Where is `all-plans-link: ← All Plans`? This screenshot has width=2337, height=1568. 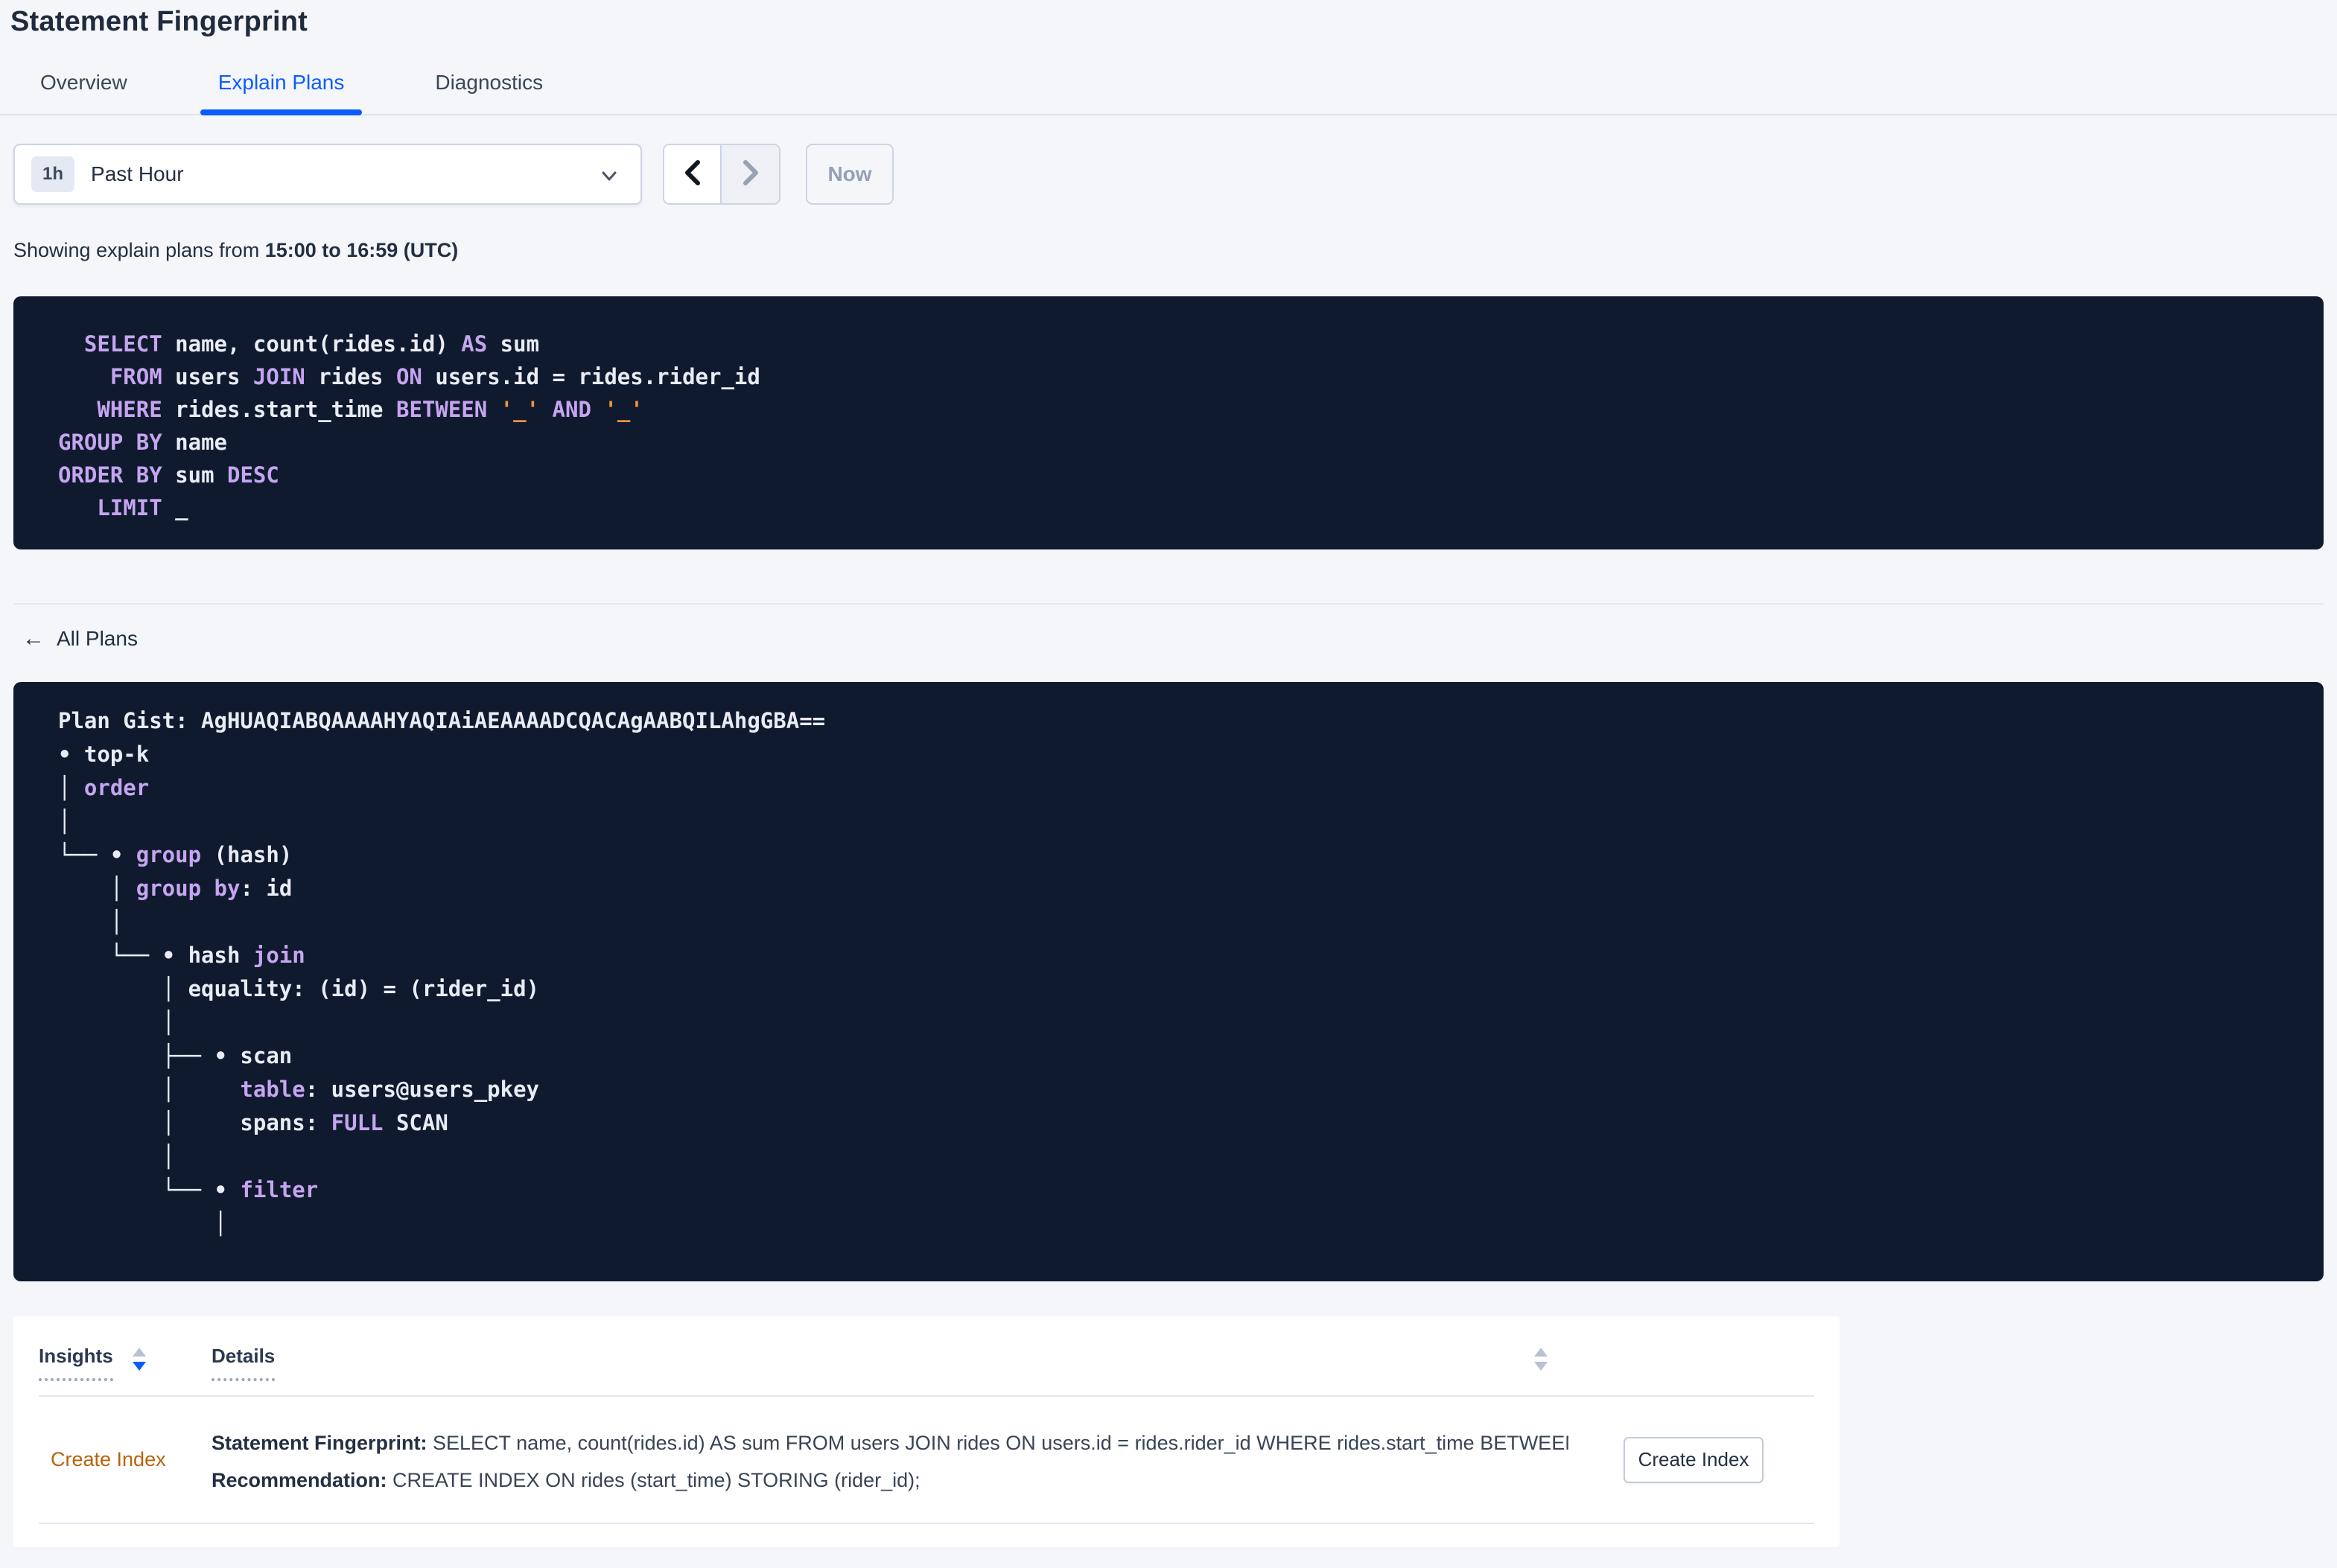
all-plans-link: ← All Plans is located at coordinates (80, 639).